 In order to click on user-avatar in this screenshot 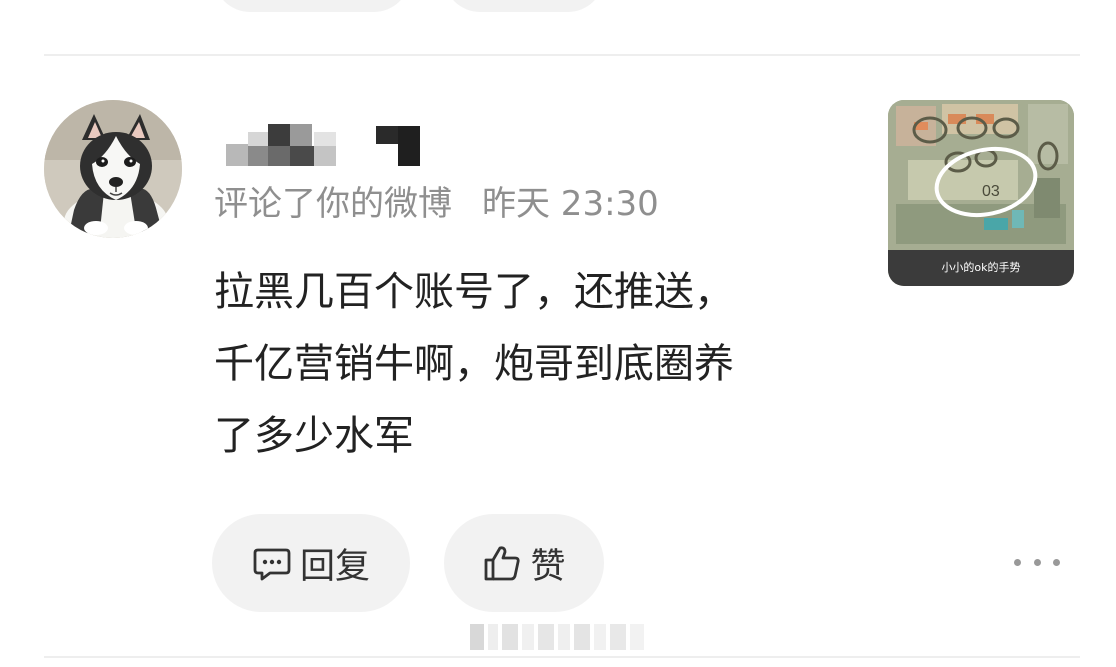, I will do `click(113, 169)`.